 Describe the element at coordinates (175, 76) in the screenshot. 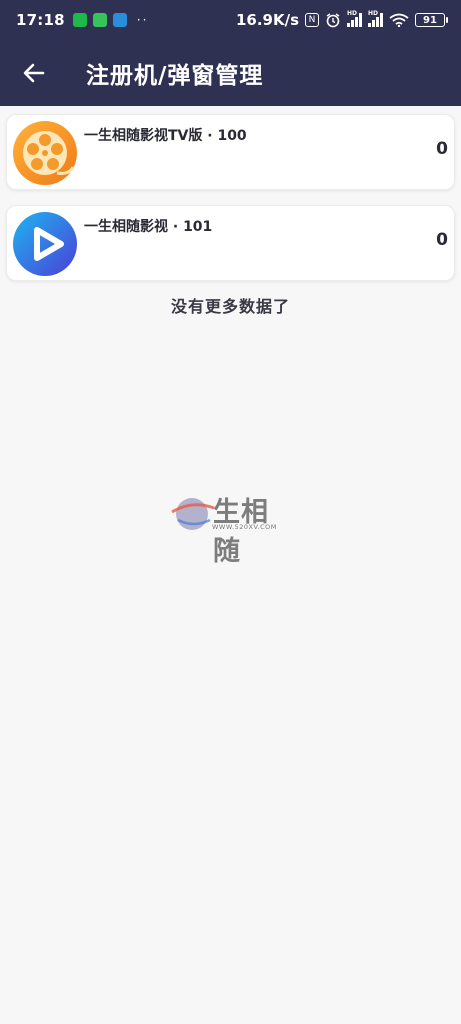

I see `page-title: 注册机/弹窗管理` at that location.